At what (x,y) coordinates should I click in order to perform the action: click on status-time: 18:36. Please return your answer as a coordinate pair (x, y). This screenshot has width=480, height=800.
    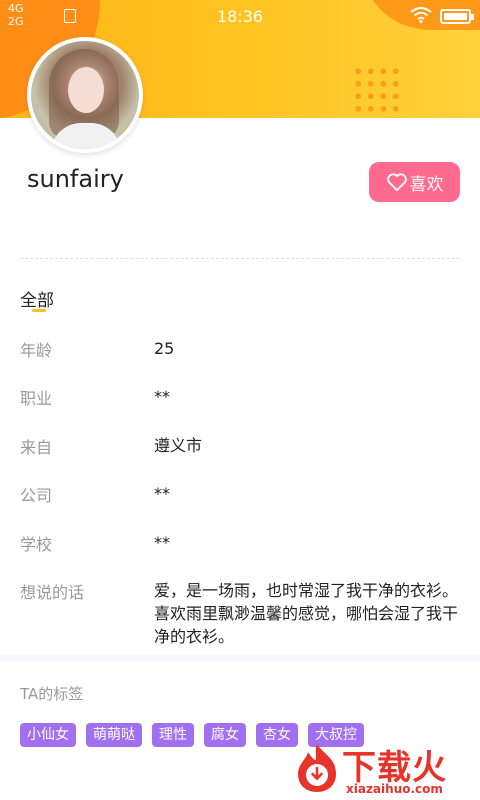
    Looking at the image, I should click on (240, 16).